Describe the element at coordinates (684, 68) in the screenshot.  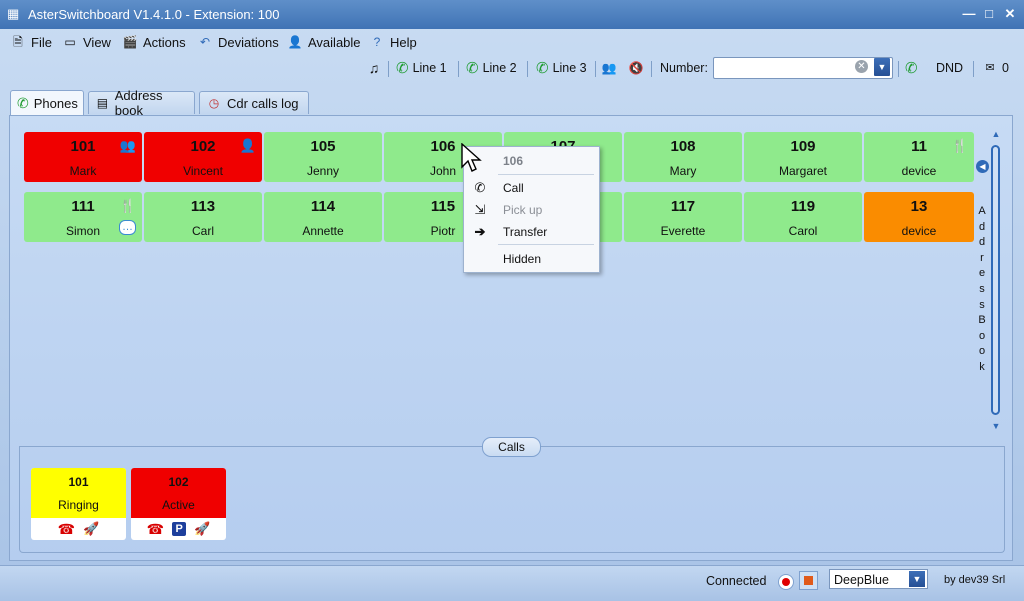
I see `number-label: Number:` at that location.